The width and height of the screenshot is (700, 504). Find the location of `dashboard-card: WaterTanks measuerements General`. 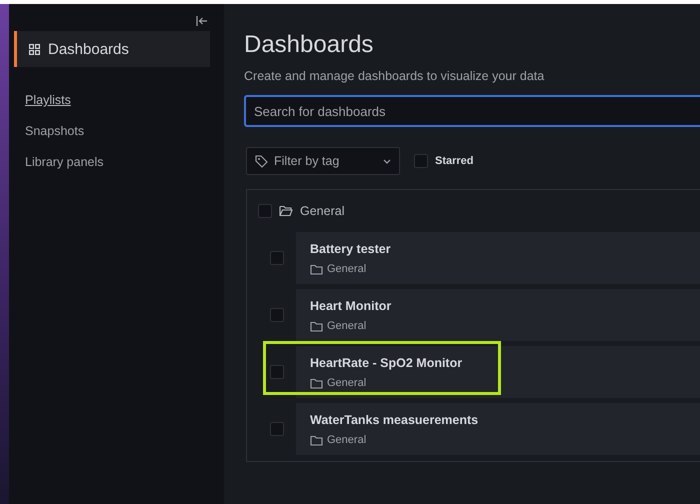

dashboard-card: WaterTanks measuerements General is located at coordinates (498, 429).